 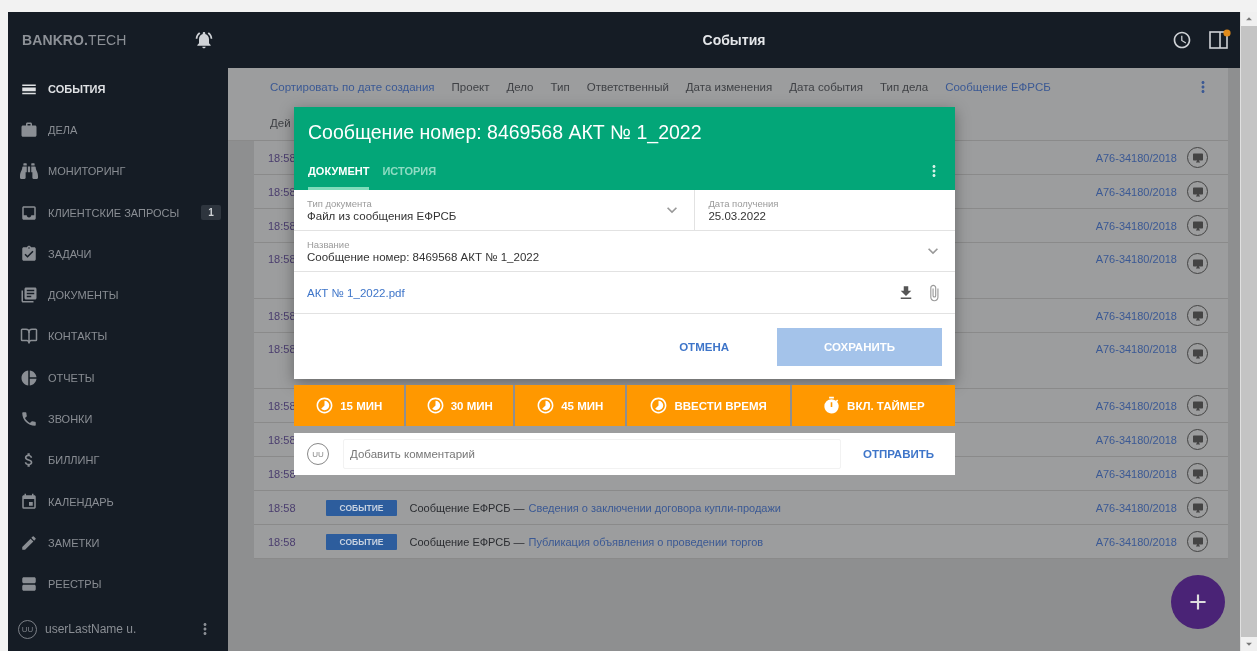 I want to click on cancel-button: ОТМЕНА, so click(x=704, y=346).